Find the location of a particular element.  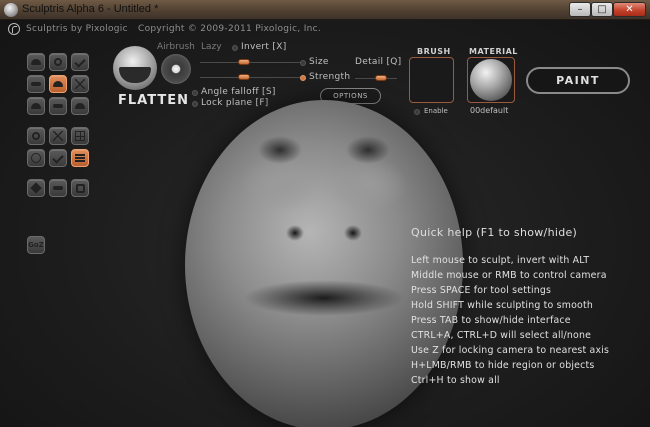

size-radio is located at coordinates (303, 63).